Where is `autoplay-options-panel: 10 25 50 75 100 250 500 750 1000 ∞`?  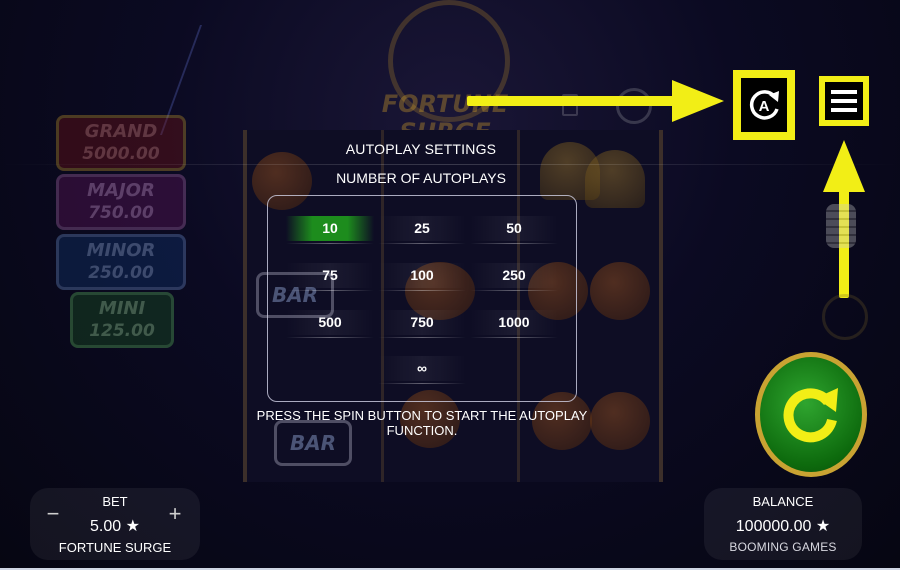
autoplay-options-panel: 10 25 50 75 100 250 500 750 1000 ∞ is located at coordinates (422, 298).